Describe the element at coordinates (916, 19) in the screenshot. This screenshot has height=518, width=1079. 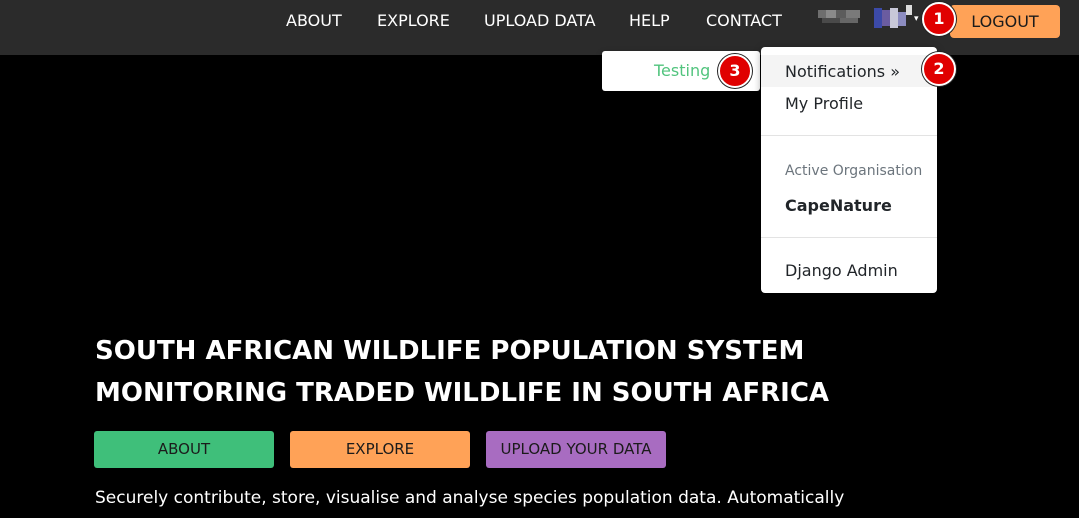
I see `caret-down-icon: ▾` at that location.